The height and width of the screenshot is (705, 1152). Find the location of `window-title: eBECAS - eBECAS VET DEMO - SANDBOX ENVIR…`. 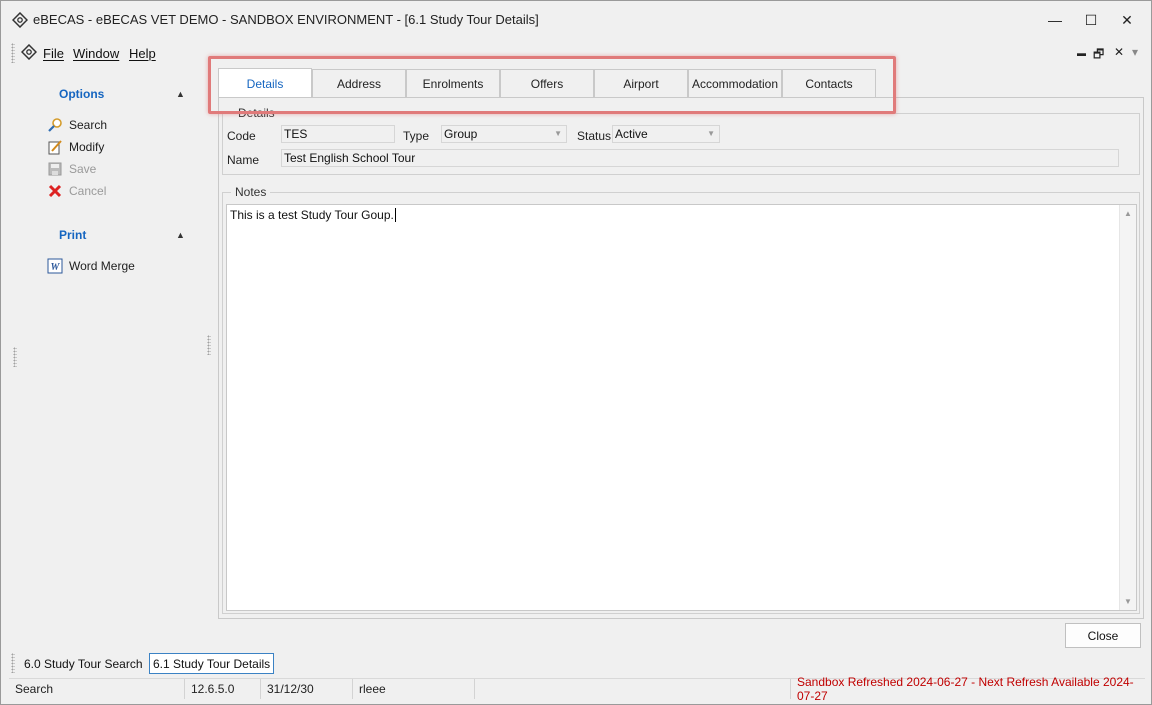

window-title: eBECAS - eBECAS VET DEMO - SANDBOX ENVIR… is located at coordinates (286, 19).